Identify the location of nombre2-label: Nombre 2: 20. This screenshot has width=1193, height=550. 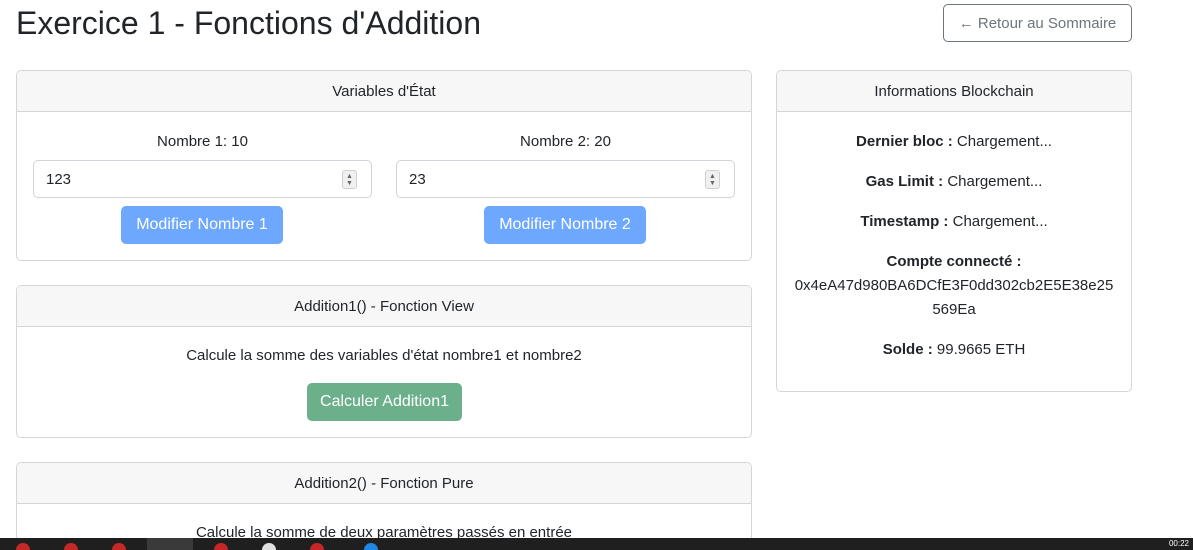
(565, 141).